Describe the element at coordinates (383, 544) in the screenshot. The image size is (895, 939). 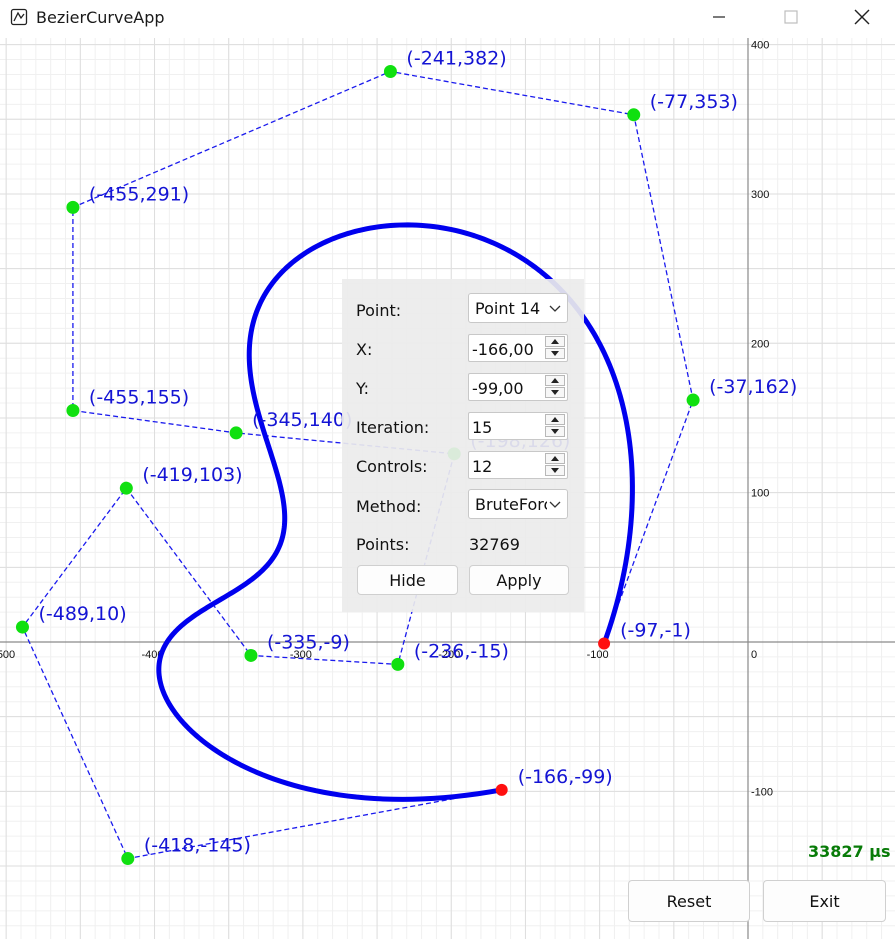
I see `points-label: Points:` at that location.